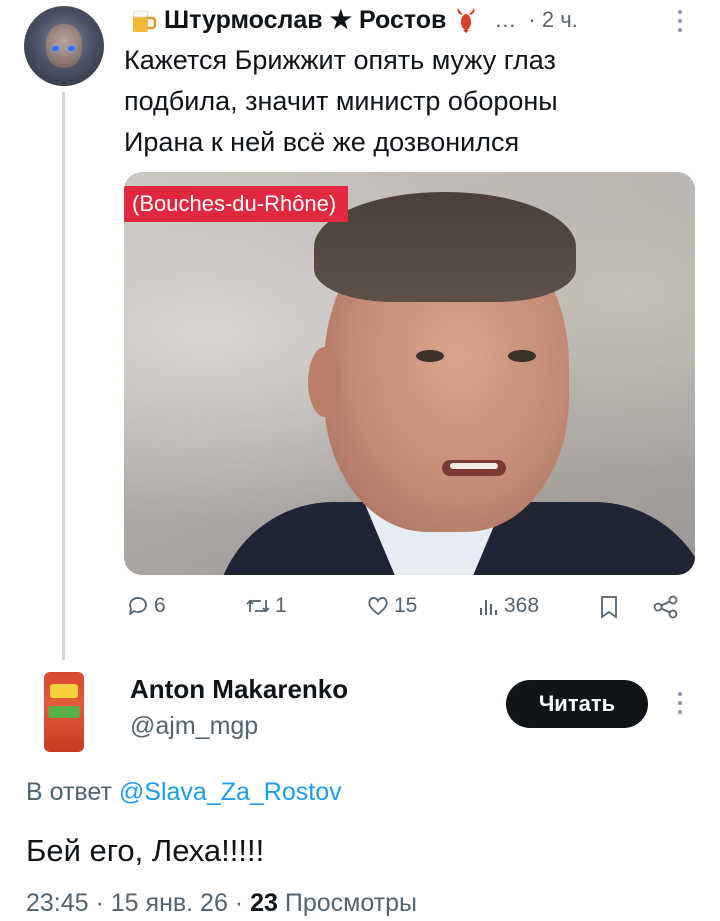  Describe the element at coordinates (236, 204) in the screenshot. I see `media-caption: (Bouches-du-Rhône)` at that location.